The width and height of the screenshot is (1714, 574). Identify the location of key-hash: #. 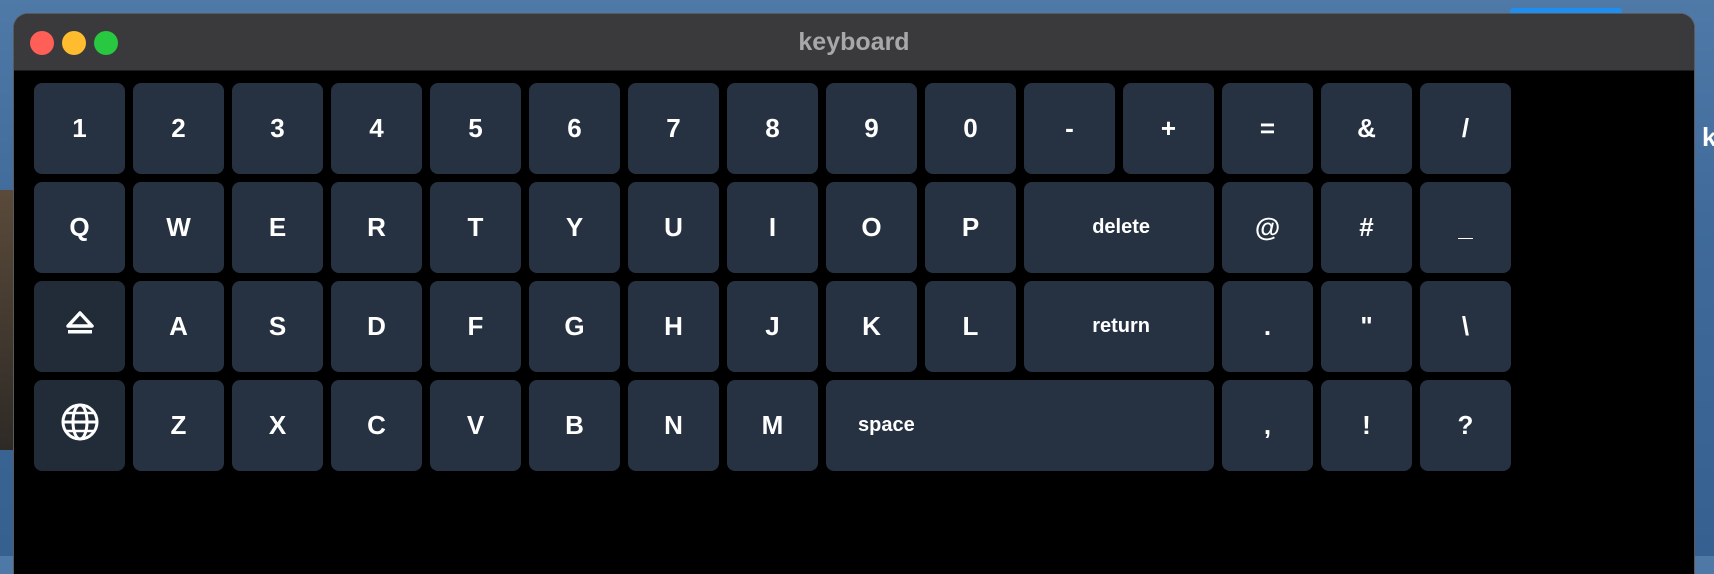
(1366, 227).